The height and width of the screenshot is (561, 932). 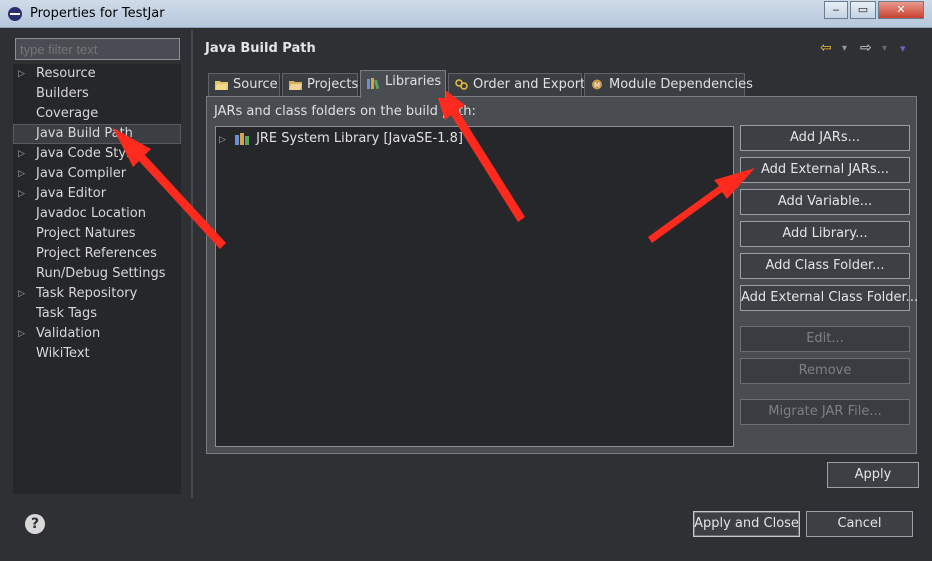 I want to click on tree-item-java-build-path: Java Build Path, so click(x=97, y=134).